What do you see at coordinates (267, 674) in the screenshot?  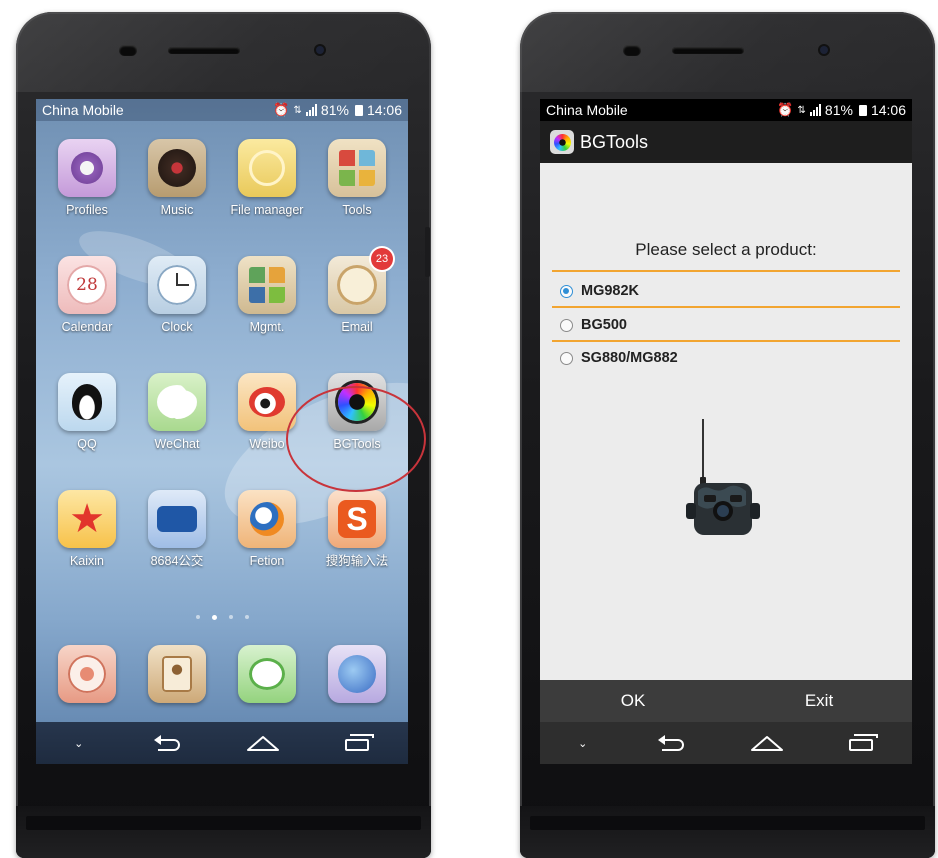 I see `dock-messaging` at bounding box center [267, 674].